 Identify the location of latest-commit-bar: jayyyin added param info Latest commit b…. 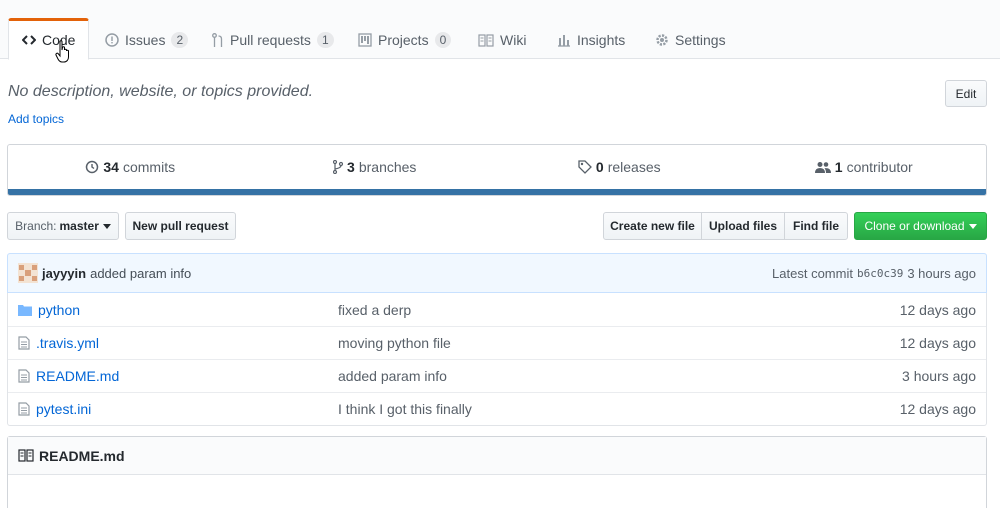
(497, 273).